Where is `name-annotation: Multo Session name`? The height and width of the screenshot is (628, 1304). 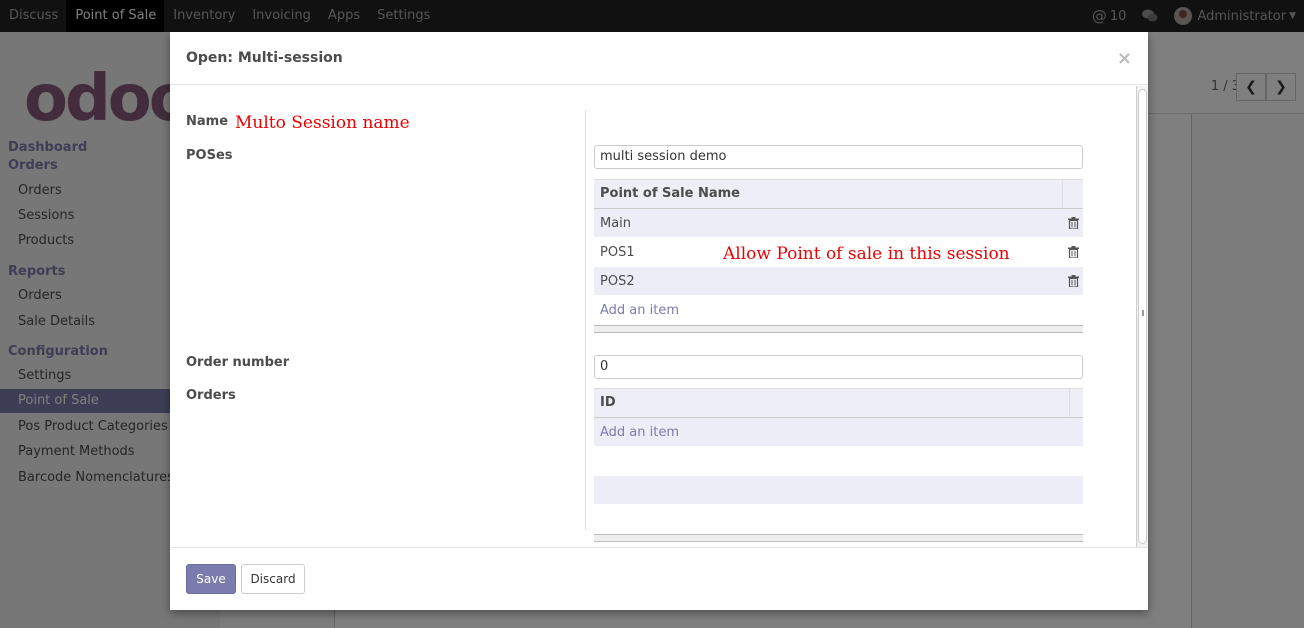
name-annotation: Multo Session name is located at coordinates (322, 123).